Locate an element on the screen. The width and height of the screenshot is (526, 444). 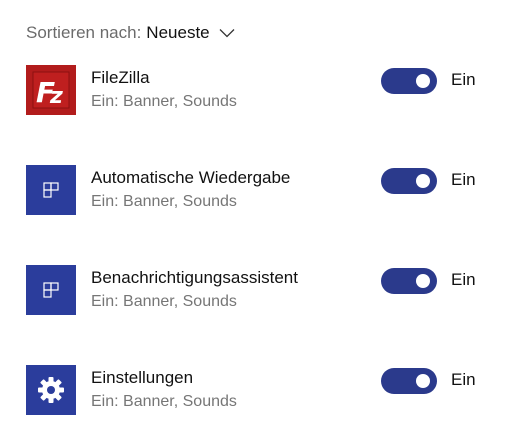
sort-value: Neueste is located at coordinates (177, 33).